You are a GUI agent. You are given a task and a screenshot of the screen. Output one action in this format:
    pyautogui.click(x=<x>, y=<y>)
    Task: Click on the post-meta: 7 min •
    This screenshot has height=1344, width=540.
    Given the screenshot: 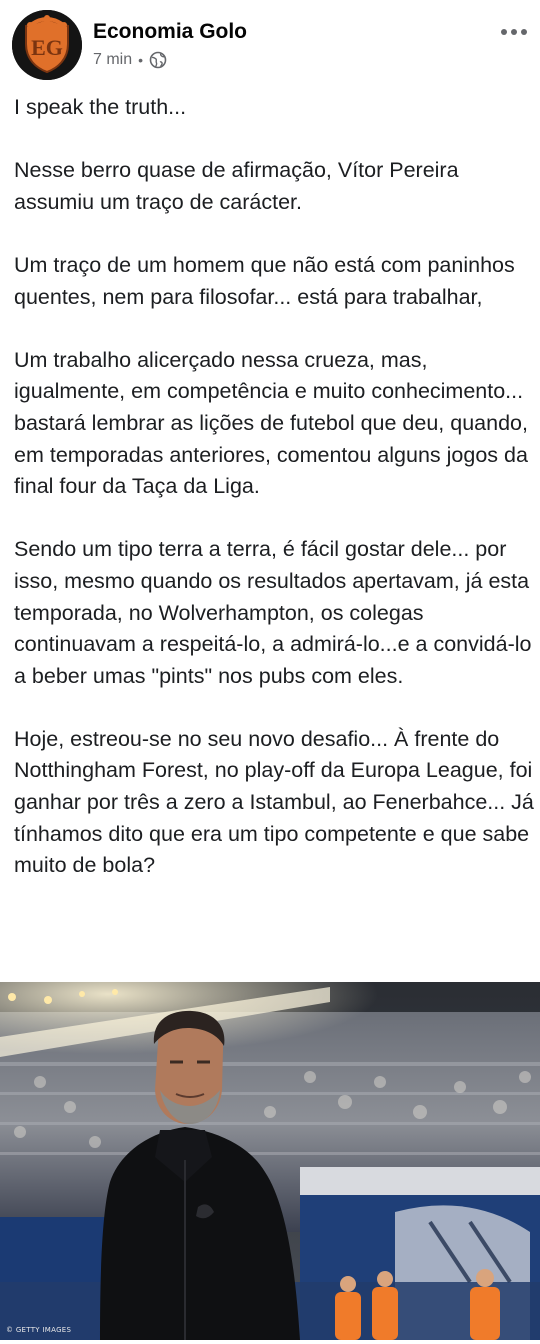 What is the action you would take?
    pyautogui.click(x=130, y=60)
    